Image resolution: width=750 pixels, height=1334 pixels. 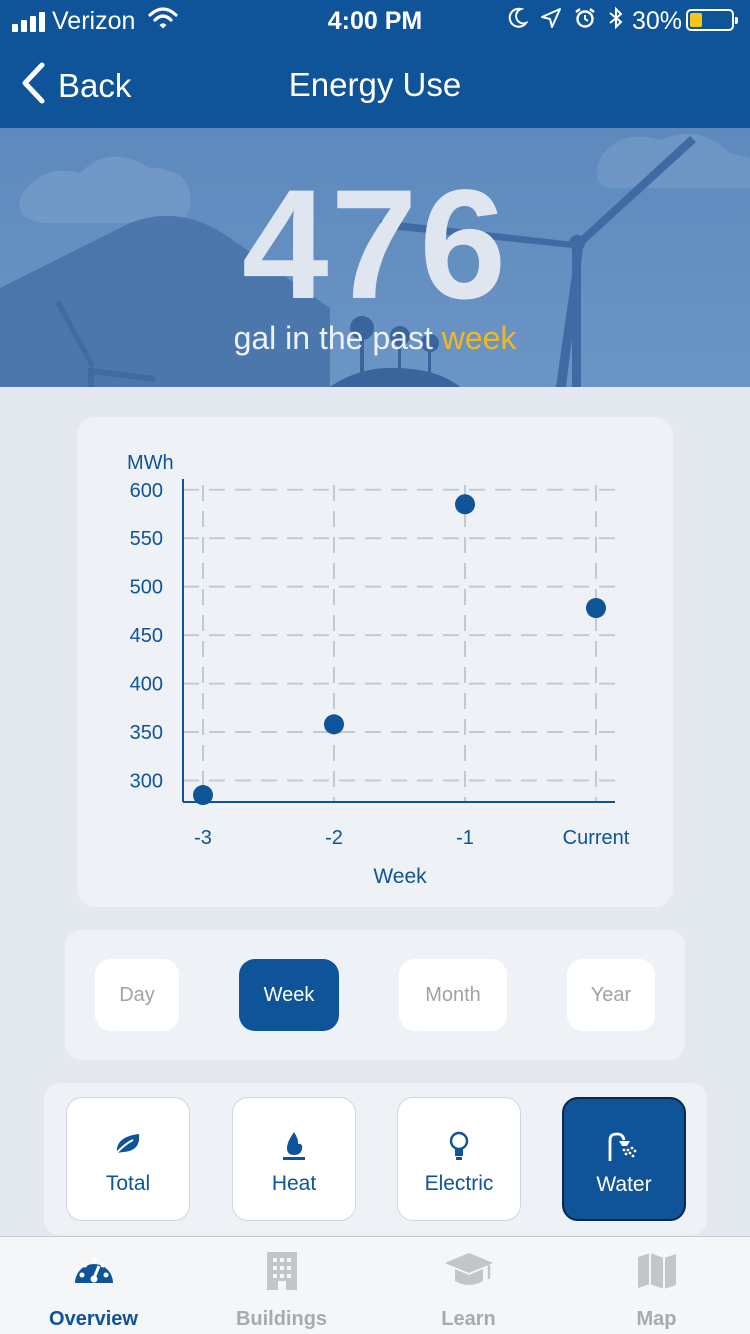 I want to click on x-tick-label: -2, so click(x=334, y=838).